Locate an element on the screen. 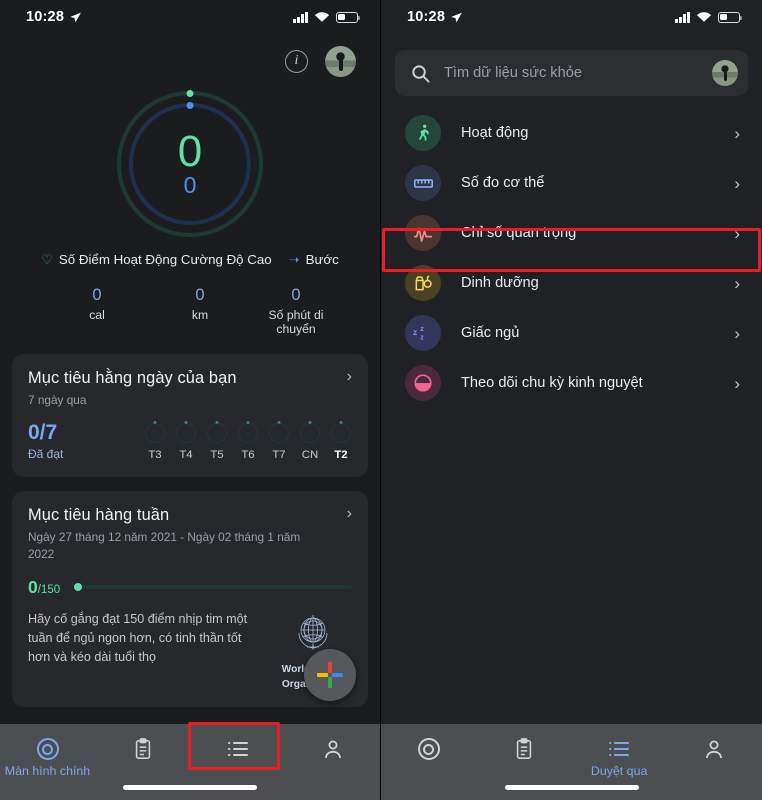  add-data-fab is located at coordinates (330, 675).